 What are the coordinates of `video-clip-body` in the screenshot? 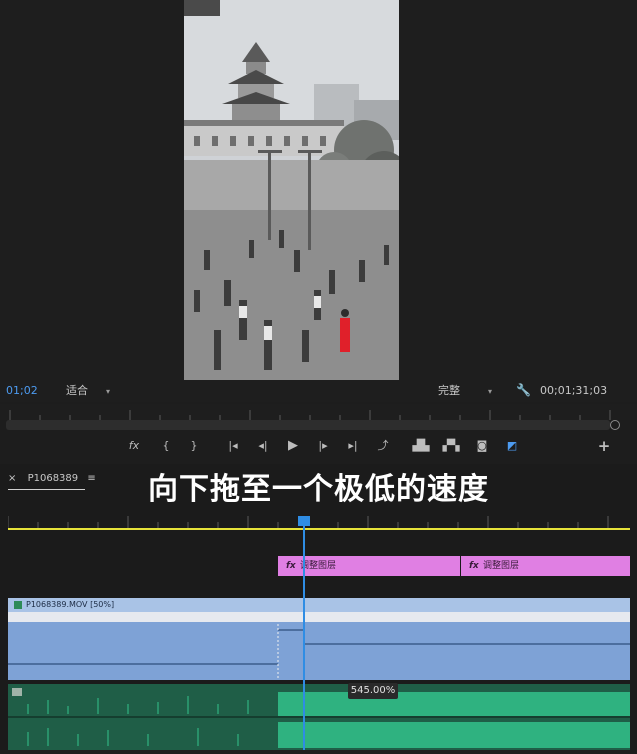 It's located at (319, 646).